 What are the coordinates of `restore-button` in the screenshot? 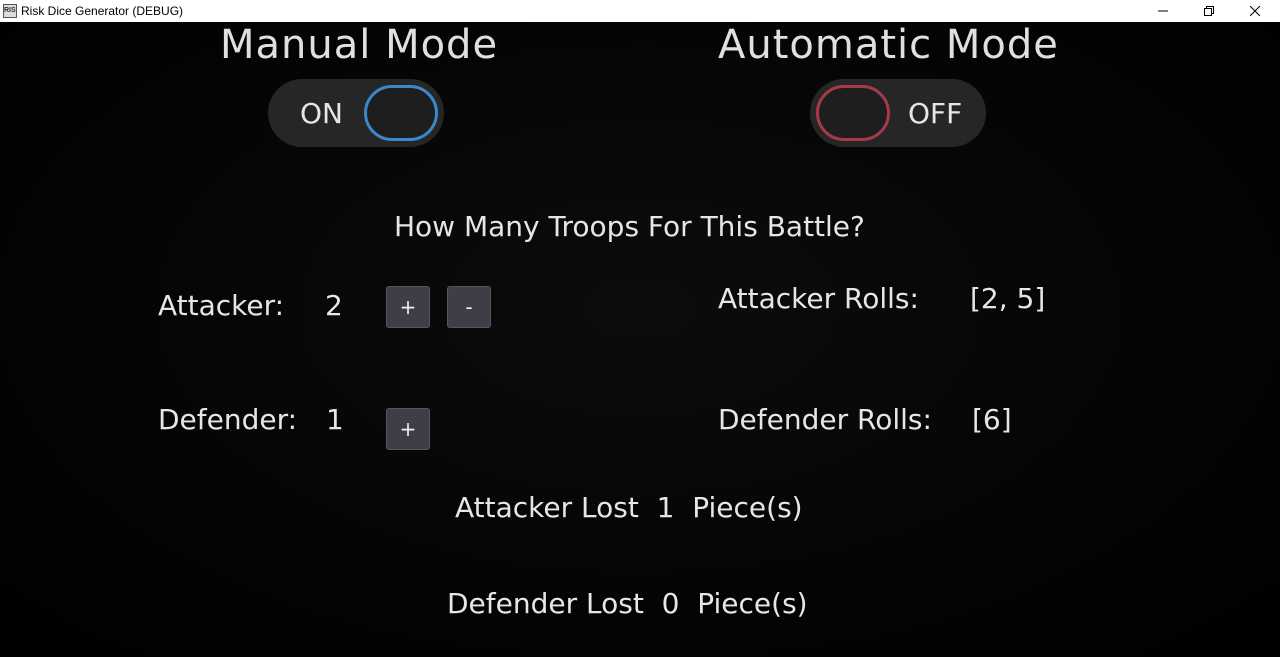 It's located at (1209, 11).